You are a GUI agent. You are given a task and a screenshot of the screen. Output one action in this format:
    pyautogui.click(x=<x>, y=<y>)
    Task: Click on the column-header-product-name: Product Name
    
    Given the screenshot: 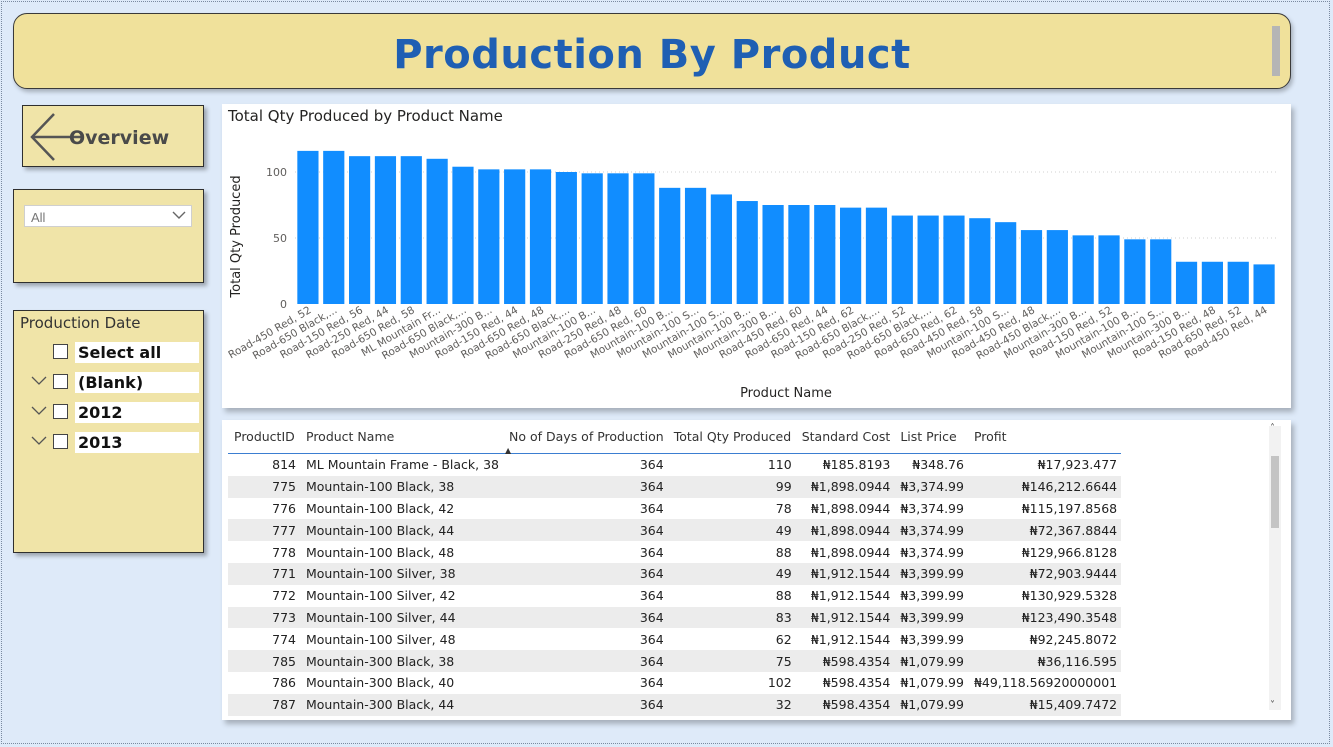 What is the action you would take?
    pyautogui.click(x=402, y=437)
    